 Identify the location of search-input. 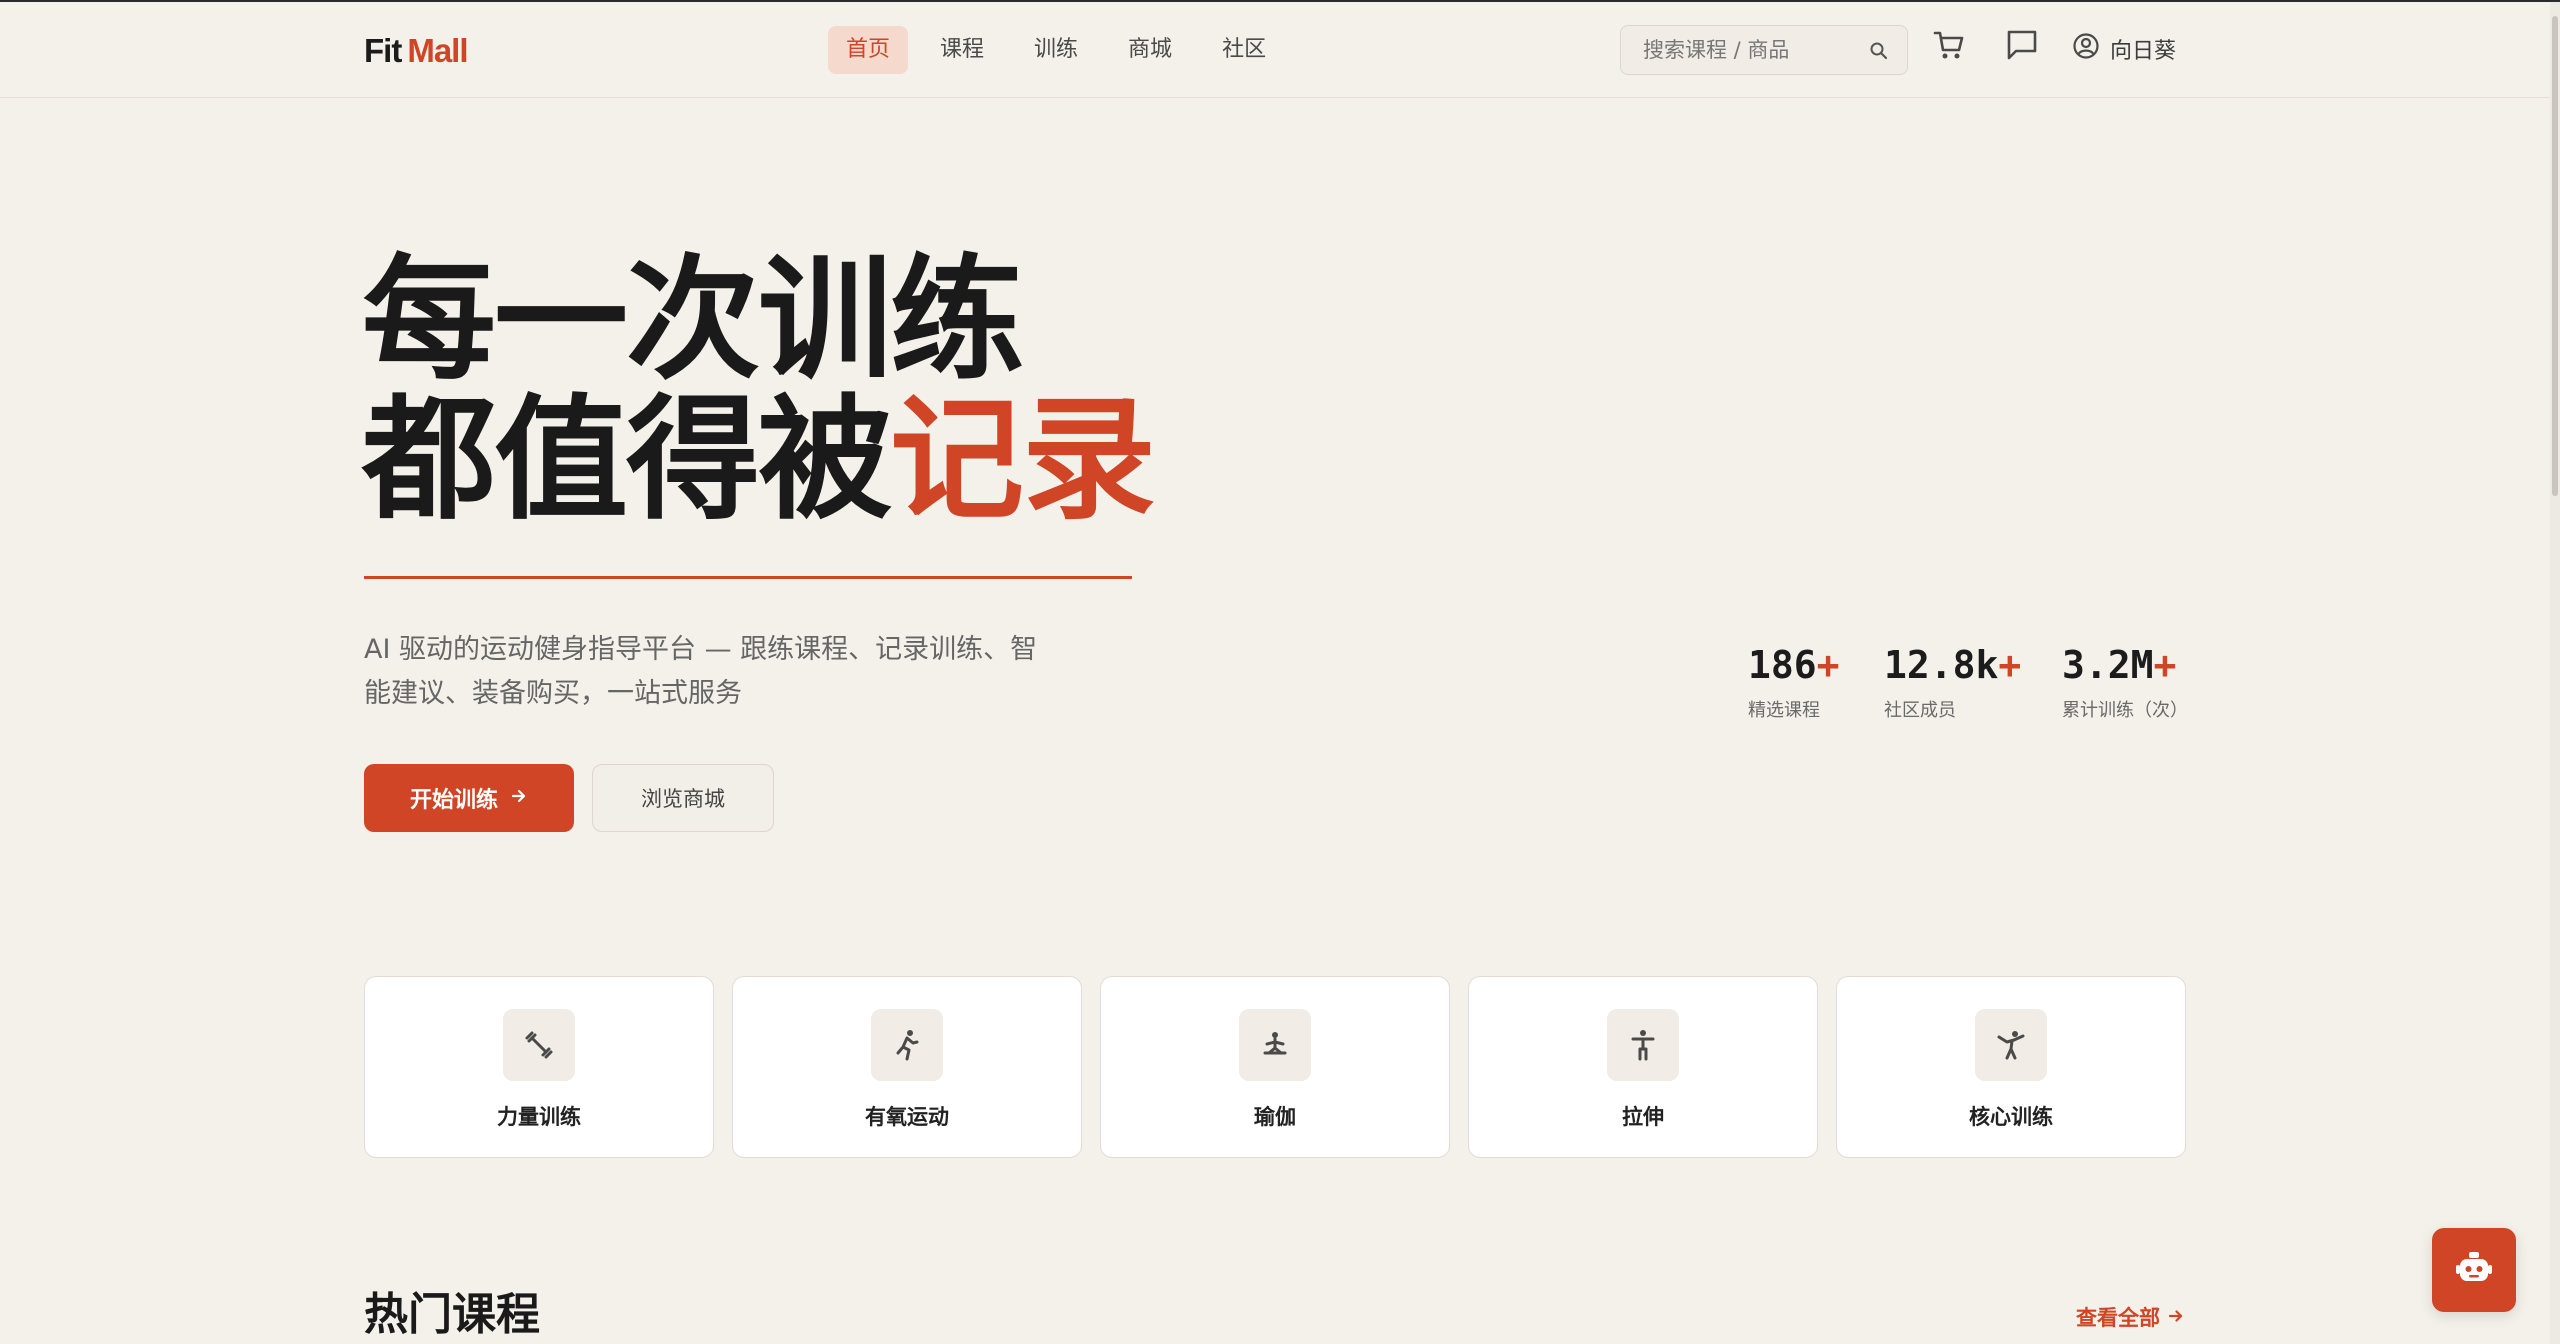
(1741, 50).